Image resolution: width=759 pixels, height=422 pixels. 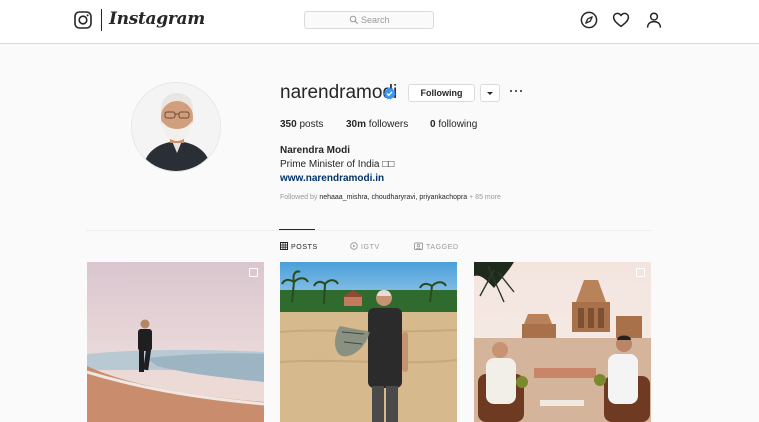 I want to click on person-icon, so click(x=654, y=20).